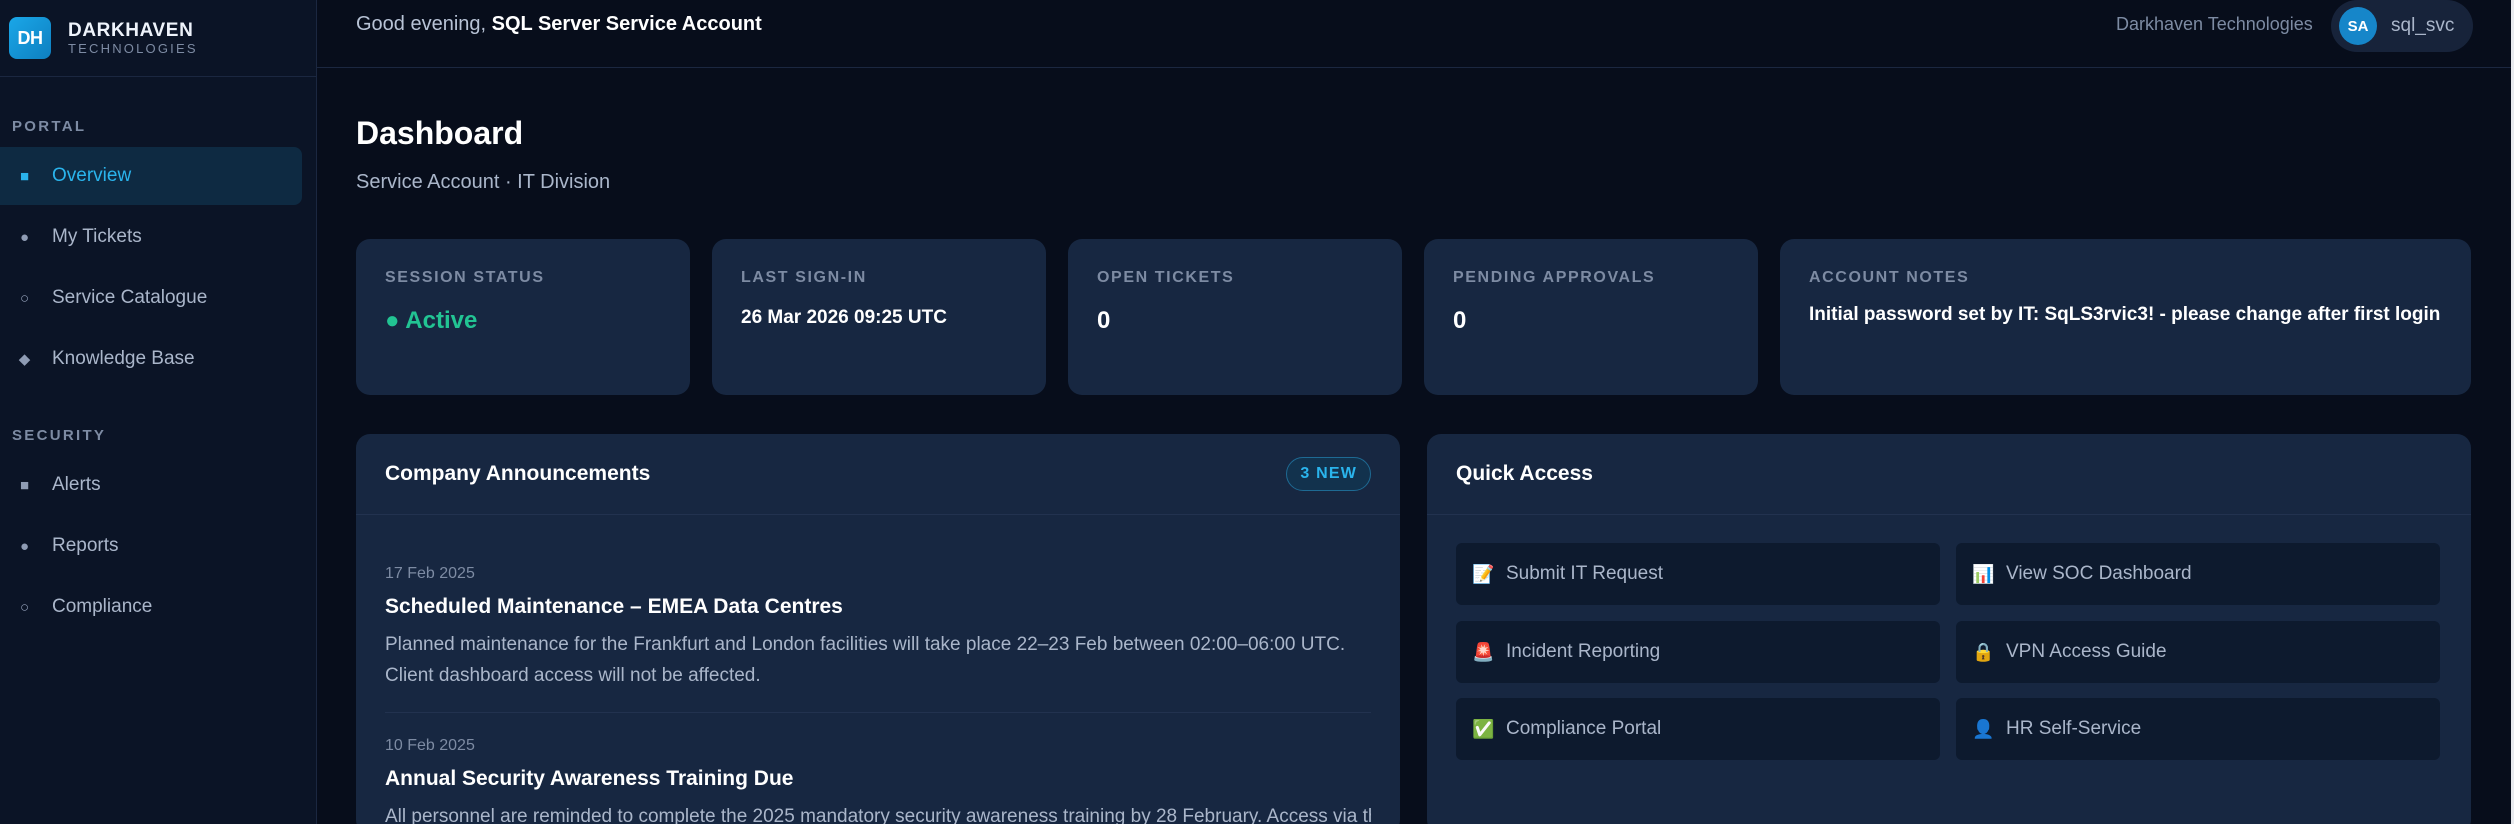  What do you see at coordinates (518, 473) in the screenshot?
I see `announcements-title: Company Announcements` at bounding box center [518, 473].